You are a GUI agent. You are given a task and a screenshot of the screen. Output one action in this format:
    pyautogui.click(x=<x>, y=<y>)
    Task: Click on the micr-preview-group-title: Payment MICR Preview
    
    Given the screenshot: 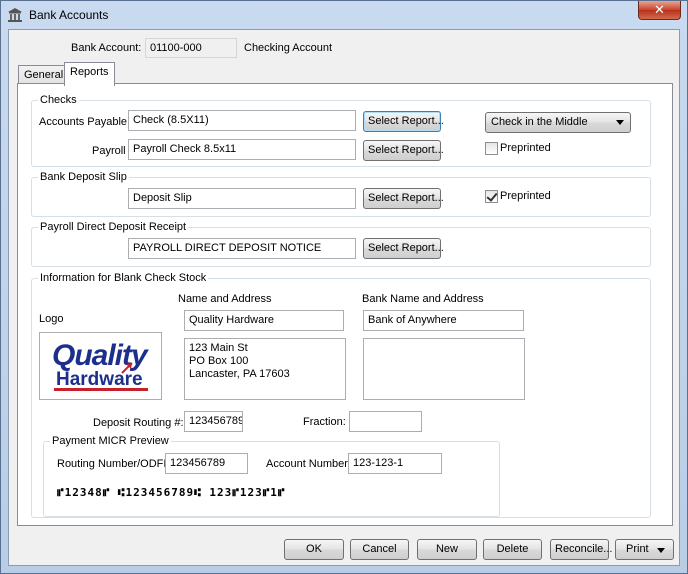 What is the action you would take?
    pyautogui.click(x=110, y=441)
    